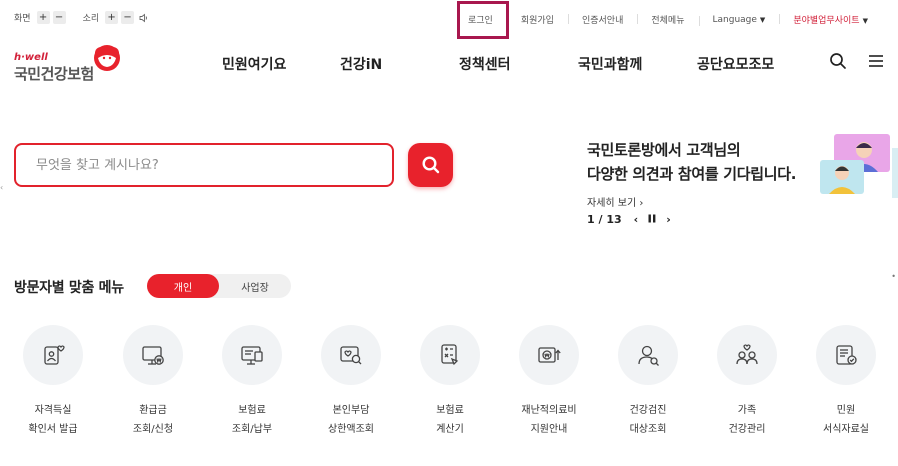 Image resolution: width=898 pixels, height=466 pixels. I want to click on visitor-type-toggle: 개인 사업장, so click(219, 286).